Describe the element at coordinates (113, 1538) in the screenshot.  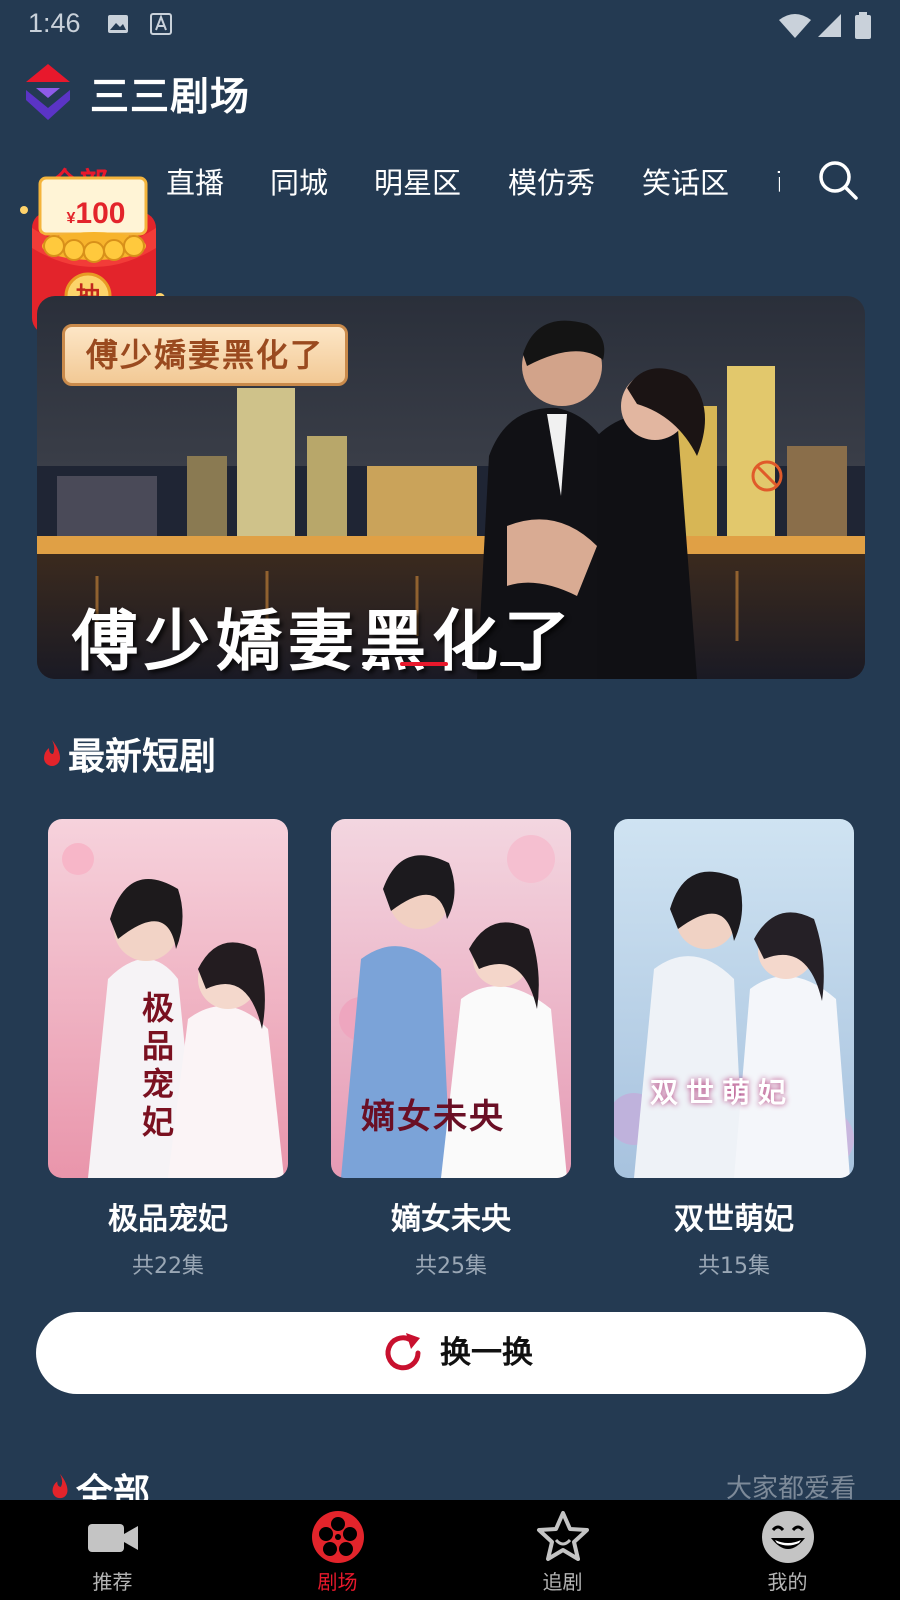
I see `video-camera-icon` at that location.